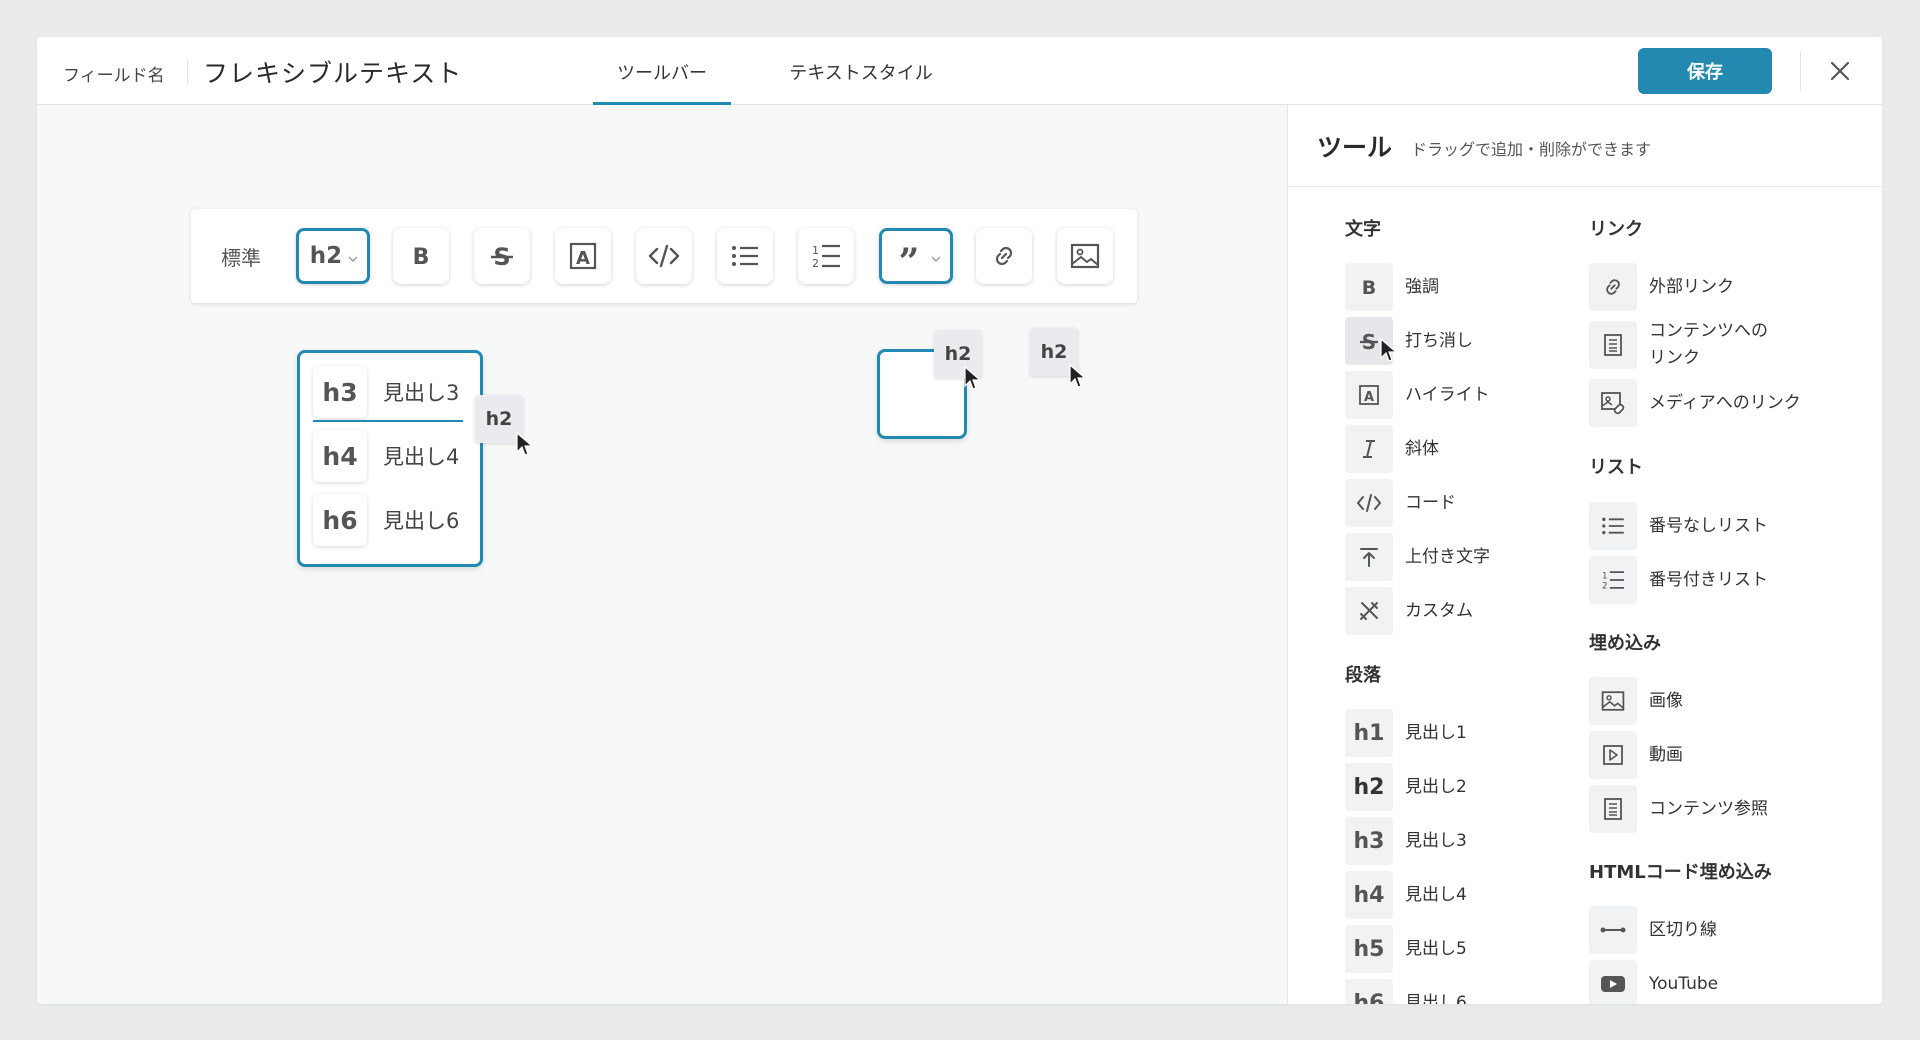 This screenshot has width=1920, height=1040. Describe the element at coordinates (1004, 256) in the screenshot. I see `link-button` at that location.